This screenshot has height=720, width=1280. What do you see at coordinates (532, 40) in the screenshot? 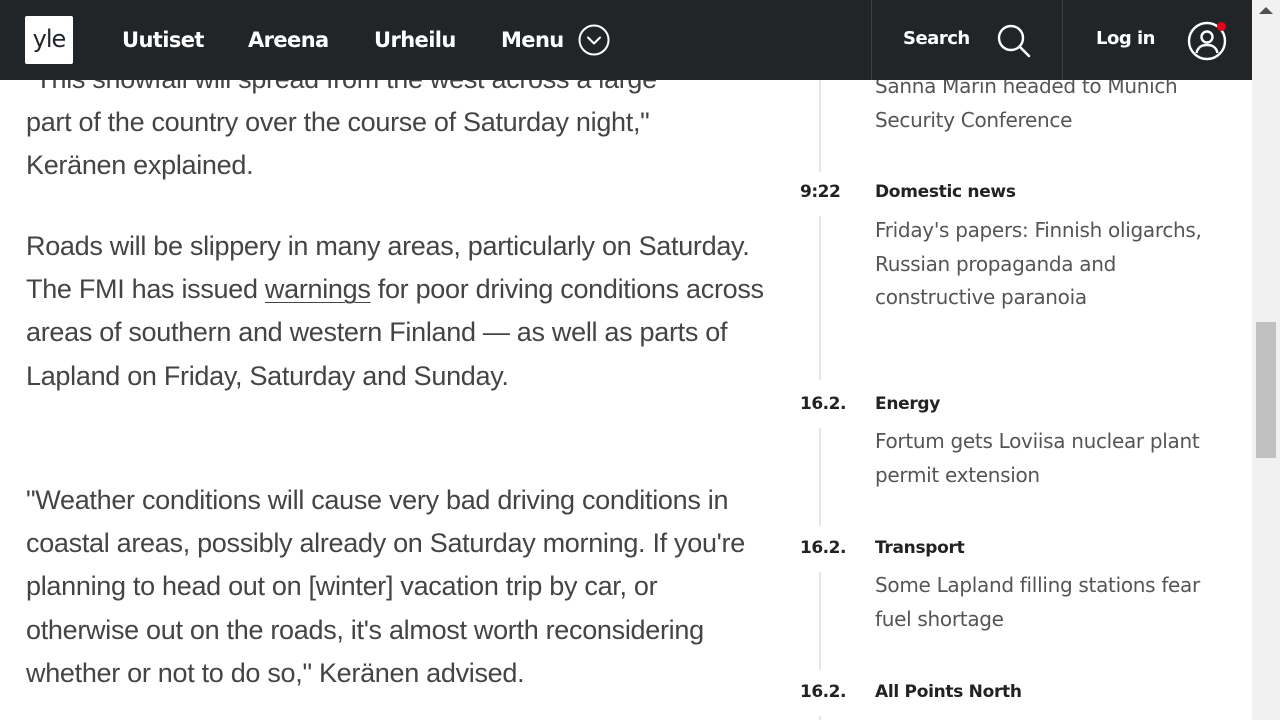
I see `menu-button: Menu` at bounding box center [532, 40].